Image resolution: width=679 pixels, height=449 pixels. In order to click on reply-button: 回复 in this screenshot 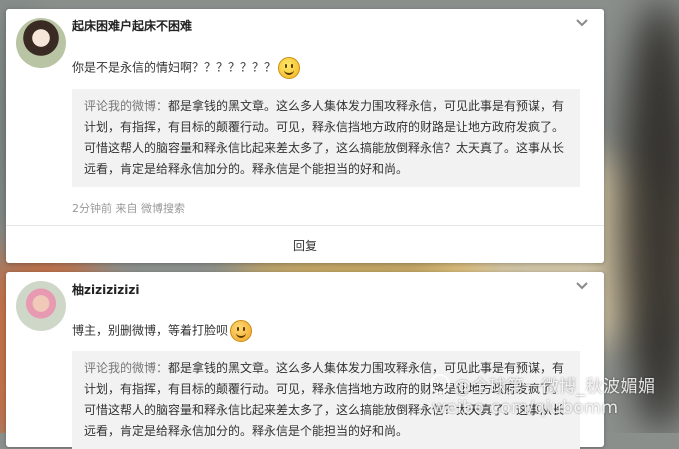, I will do `click(305, 245)`.